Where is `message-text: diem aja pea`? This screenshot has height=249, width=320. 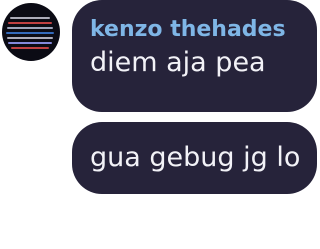 message-text: diem aja pea is located at coordinates (178, 62).